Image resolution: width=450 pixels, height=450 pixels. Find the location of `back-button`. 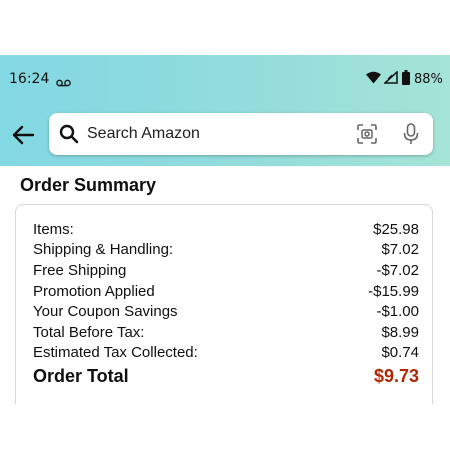

back-button is located at coordinates (23, 135).